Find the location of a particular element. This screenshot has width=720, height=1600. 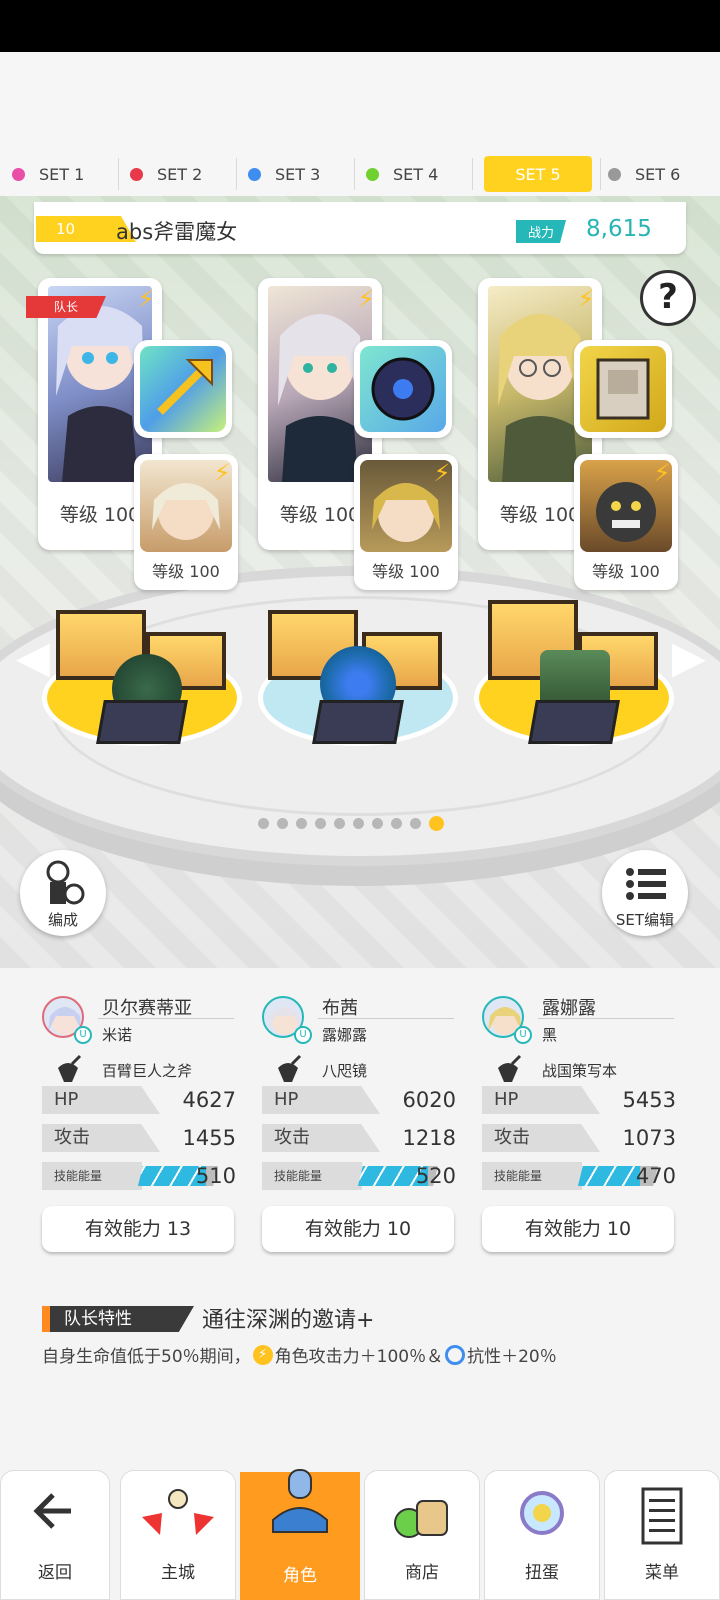

tab-set-2: SET 2 is located at coordinates (180, 174).